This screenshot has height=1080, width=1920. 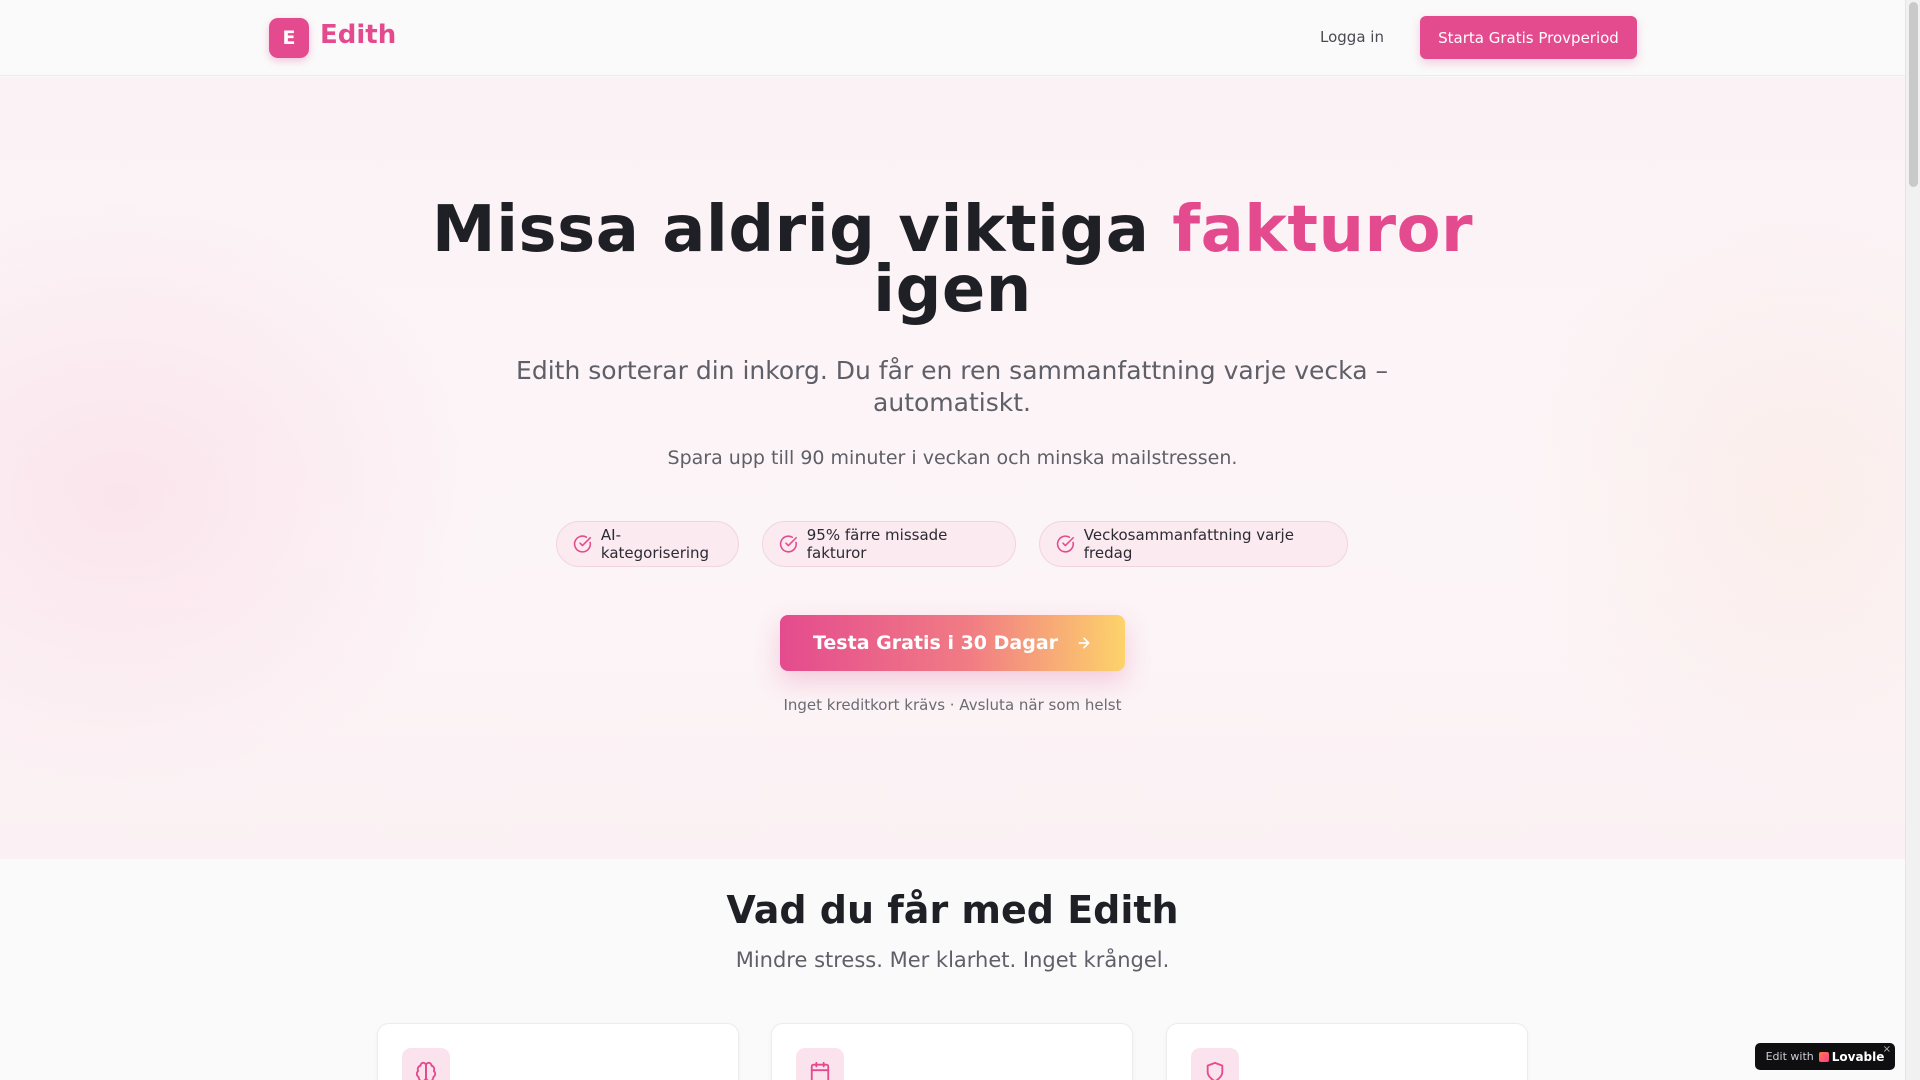 I want to click on try-free-button: Testa Gratis i 30 Dagar, so click(x=952, y=643).